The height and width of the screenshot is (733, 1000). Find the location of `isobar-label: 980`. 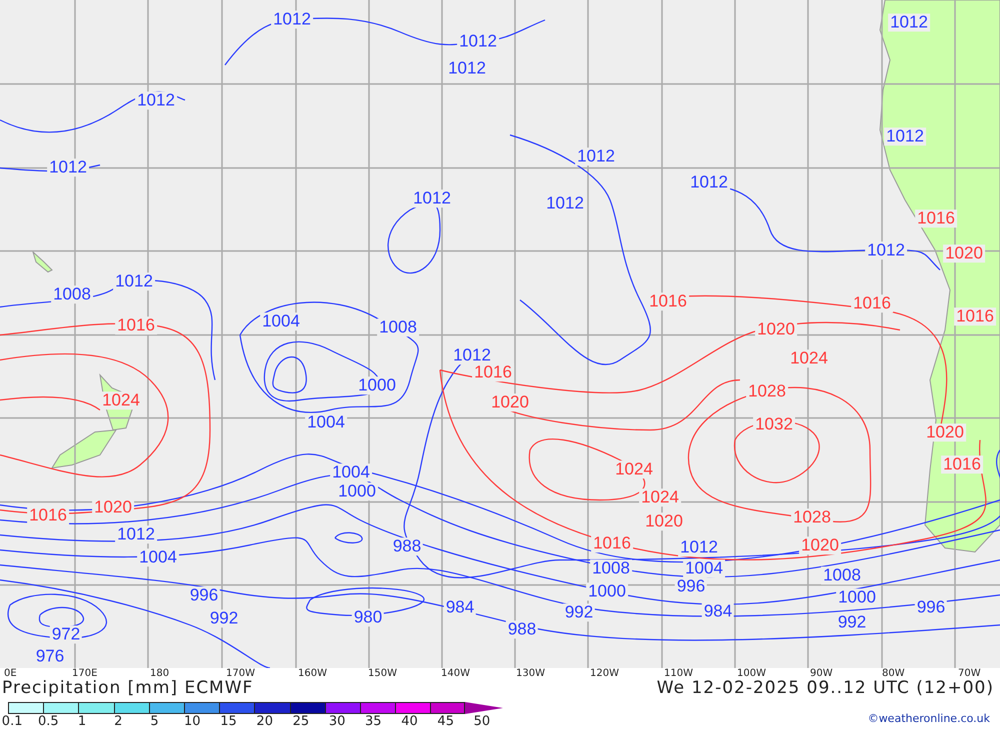

isobar-label: 980 is located at coordinates (368, 617).